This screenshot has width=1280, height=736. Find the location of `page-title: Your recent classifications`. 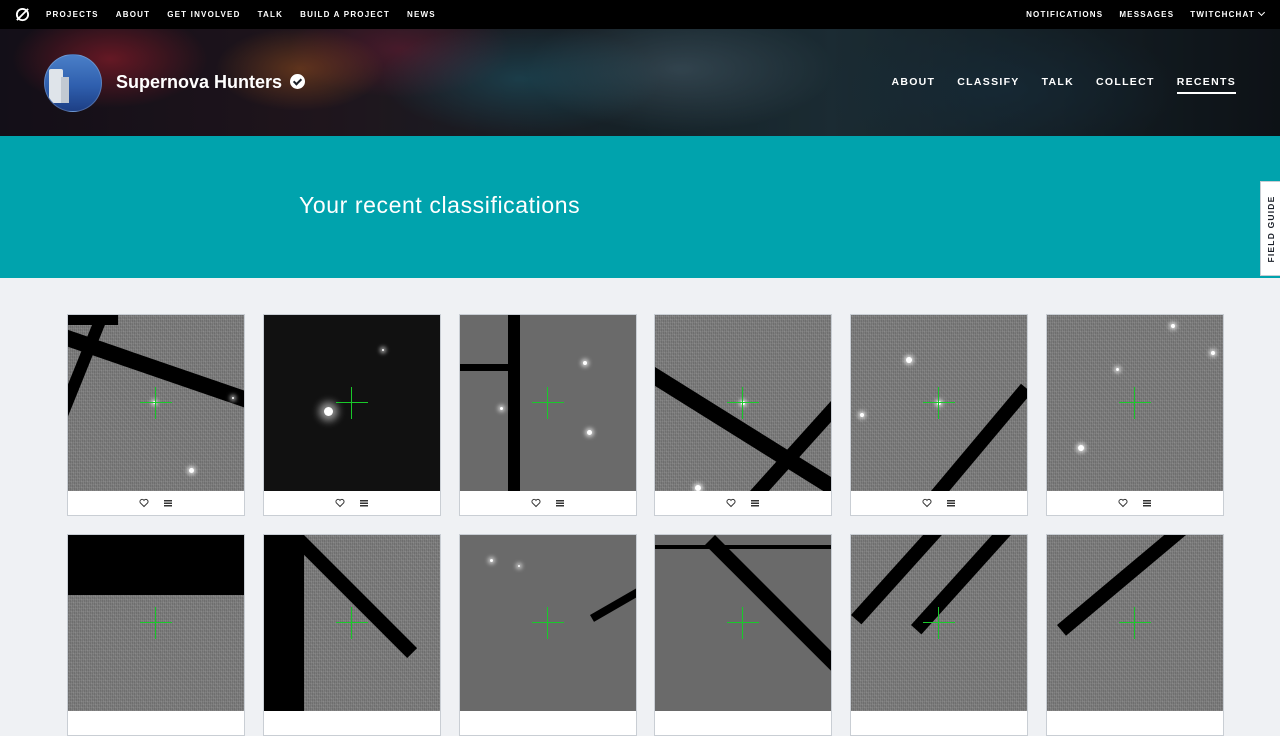

page-title: Your recent classifications is located at coordinates (440, 205).